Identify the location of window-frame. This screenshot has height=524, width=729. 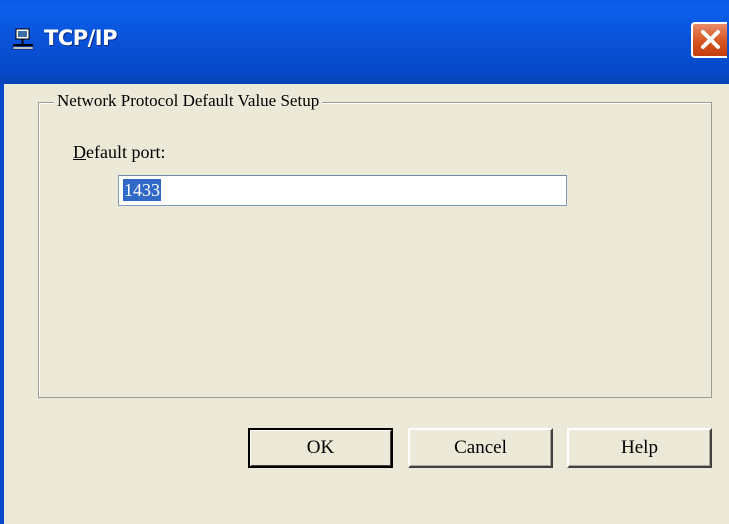
(2, 304).